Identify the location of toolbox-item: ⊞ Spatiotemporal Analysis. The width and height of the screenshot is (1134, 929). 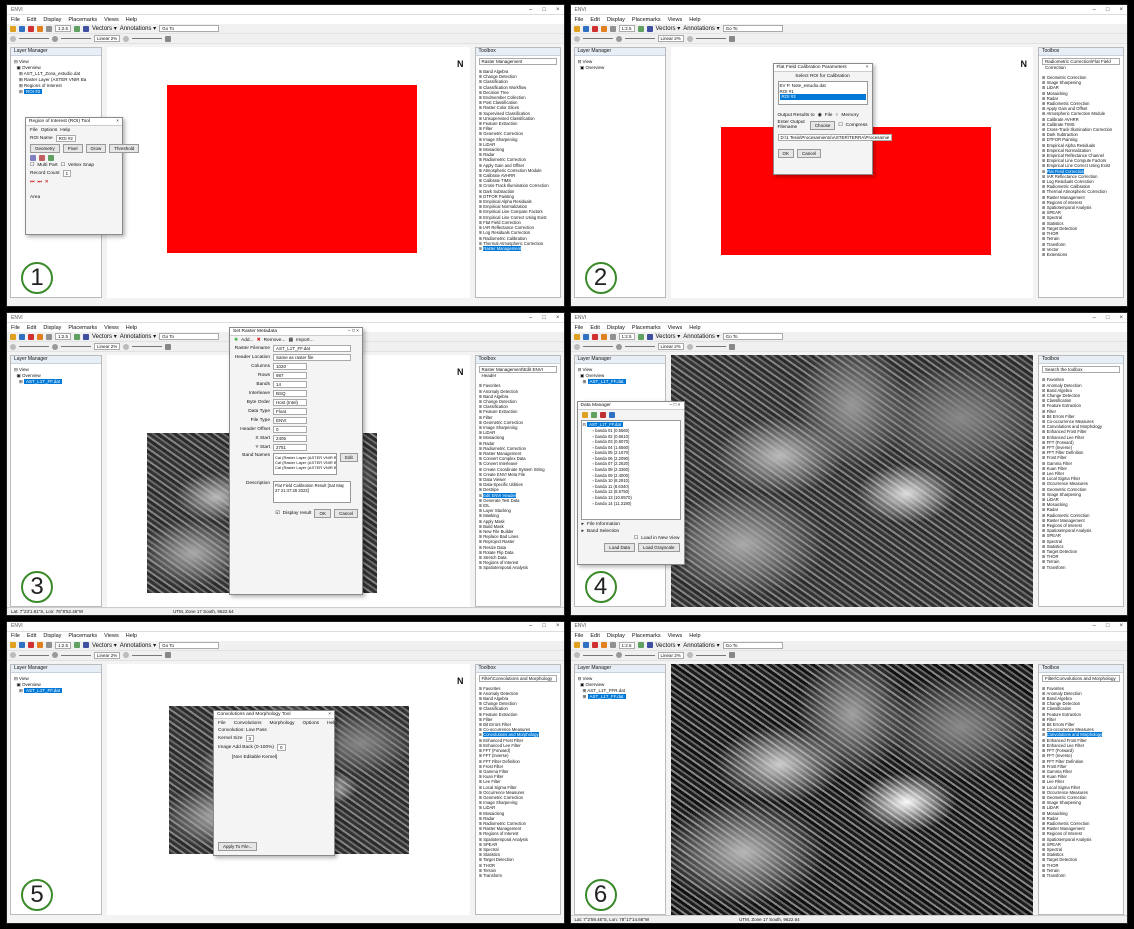
(518, 567).